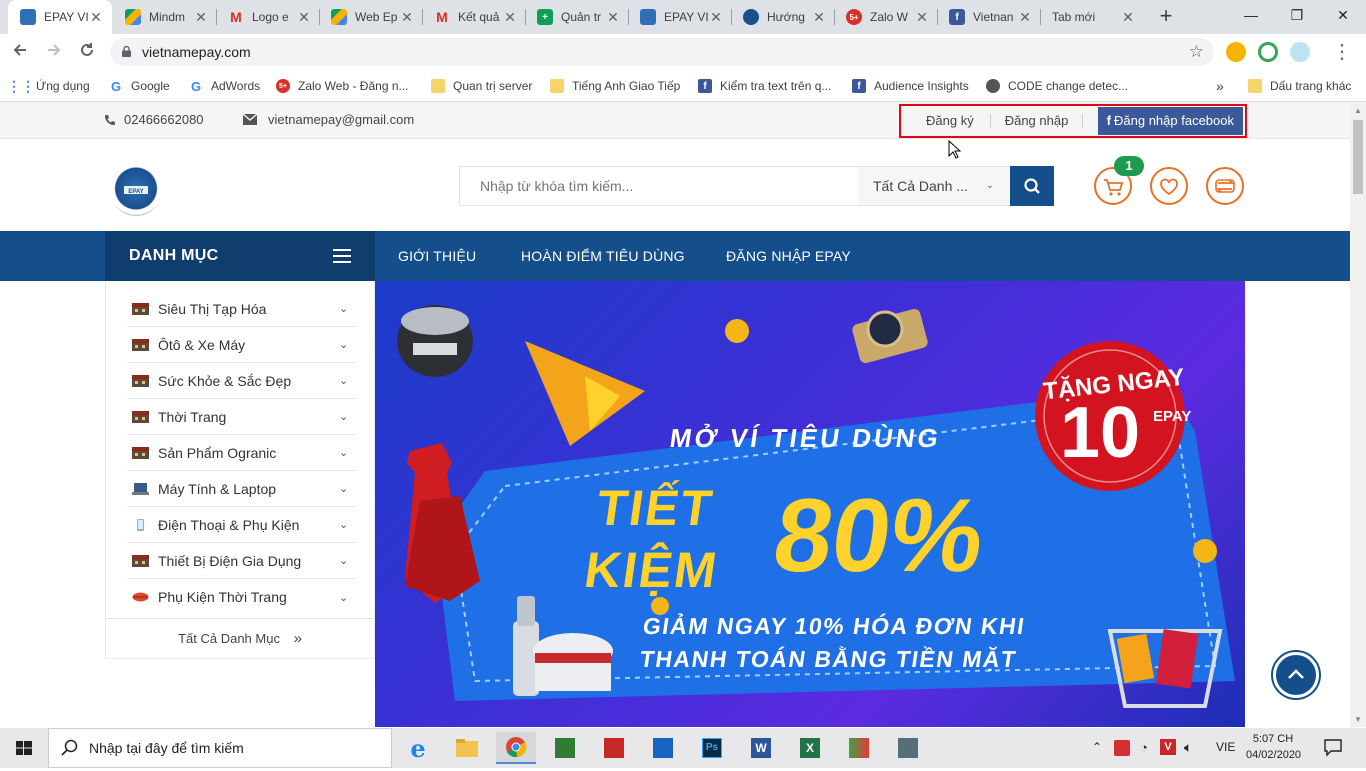 This screenshot has height=771, width=1366. What do you see at coordinates (418, 748) in the screenshot?
I see `ie-app: e` at bounding box center [418, 748].